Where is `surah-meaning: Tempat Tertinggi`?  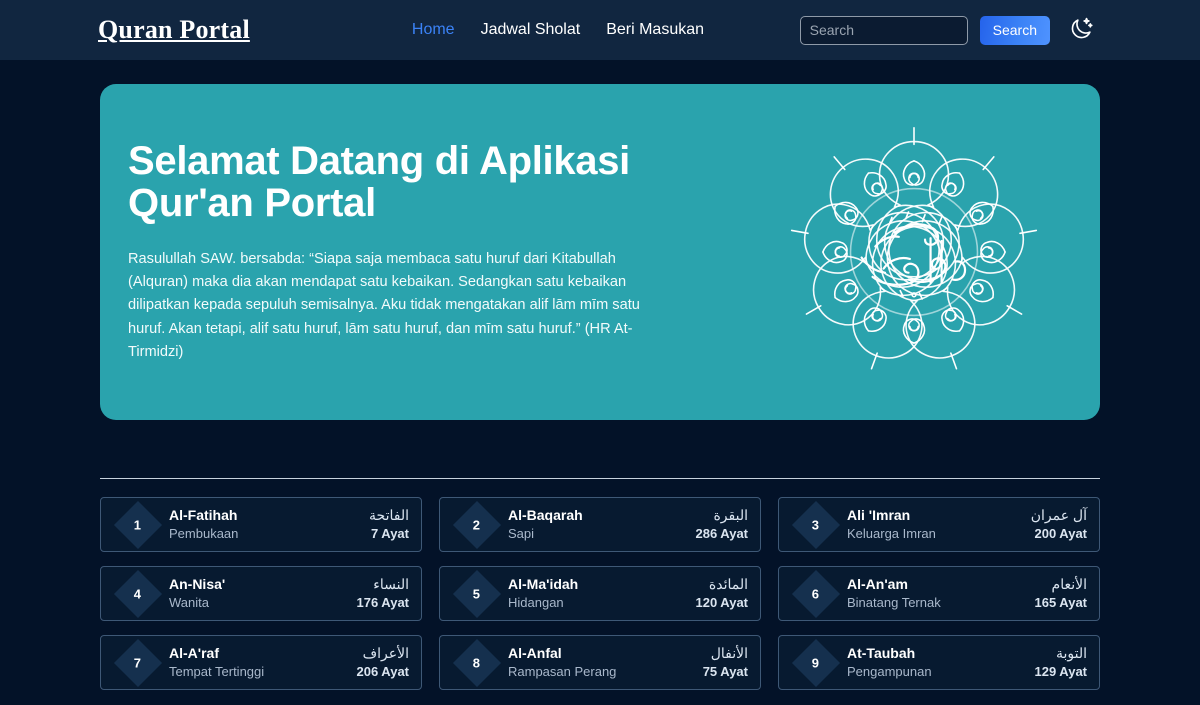
surah-meaning: Tempat Tertinggi is located at coordinates (217, 672).